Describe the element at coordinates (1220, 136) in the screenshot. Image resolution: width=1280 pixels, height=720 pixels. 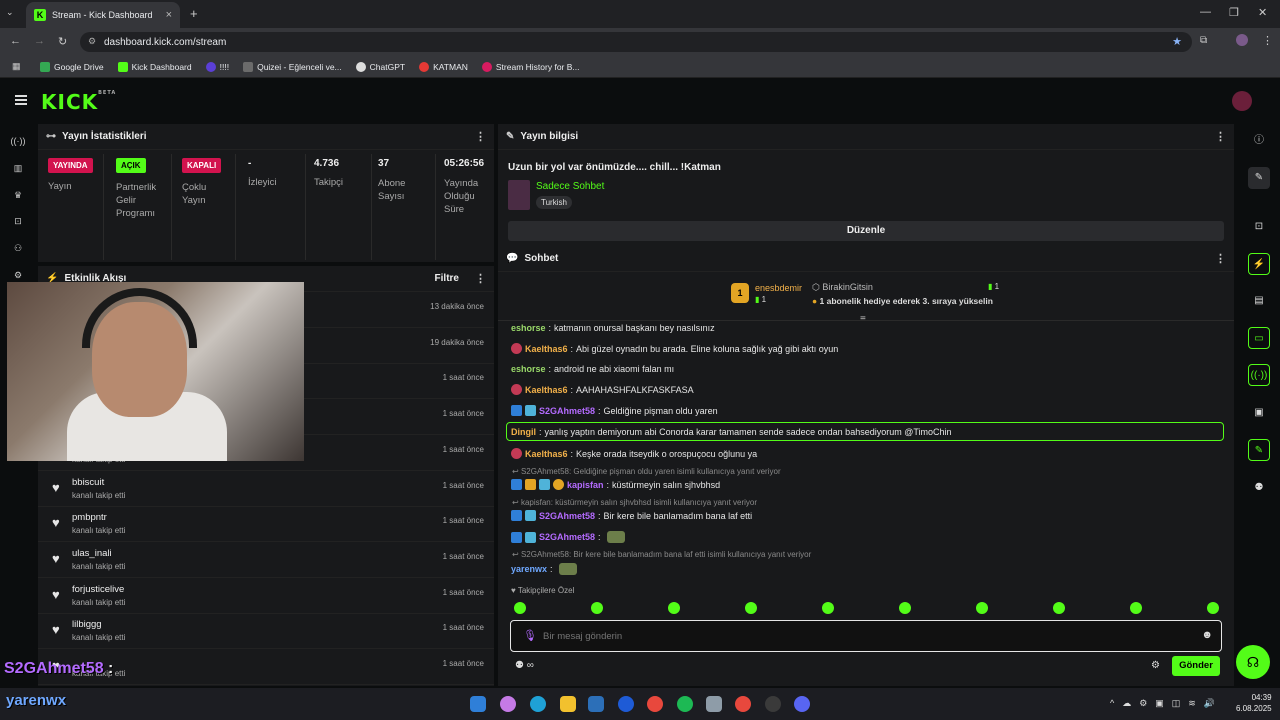
I see `stream-info-menu-icon: ⋮` at that location.